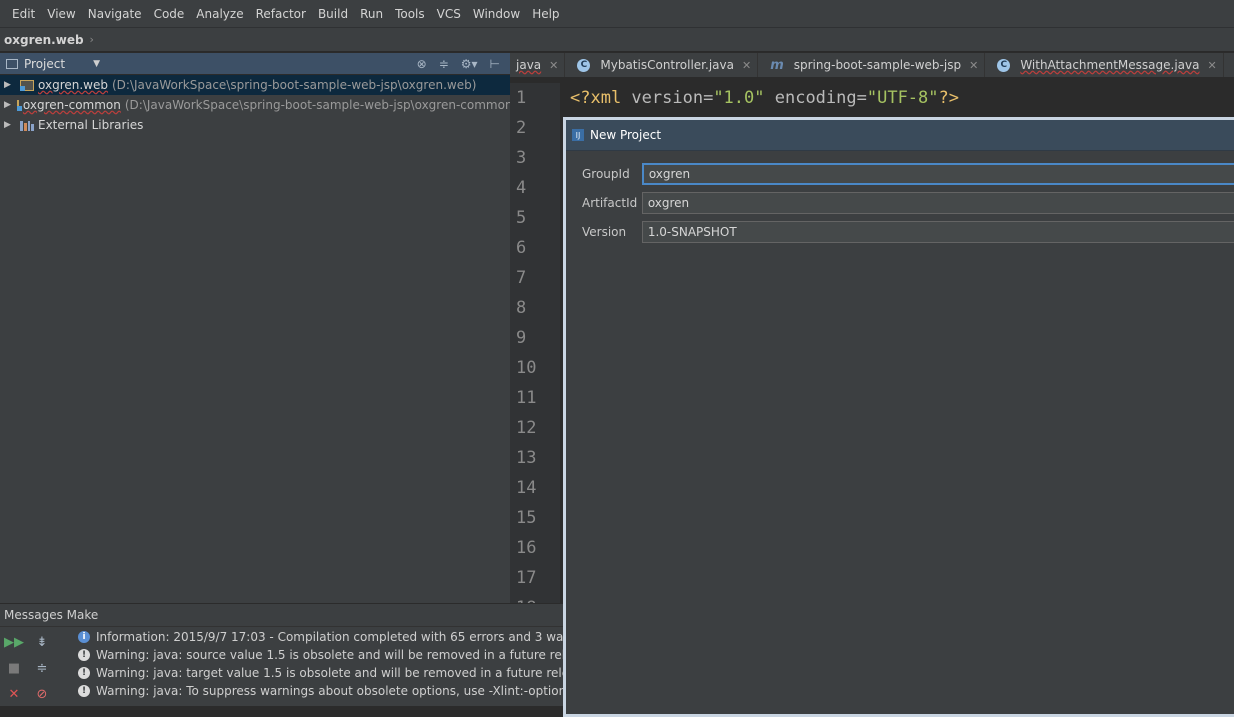 This screenshot has height=717, width=1234. I want to click on editor-tab: m spring-boot-sample-web-jsp ✕, so click(872, 65).